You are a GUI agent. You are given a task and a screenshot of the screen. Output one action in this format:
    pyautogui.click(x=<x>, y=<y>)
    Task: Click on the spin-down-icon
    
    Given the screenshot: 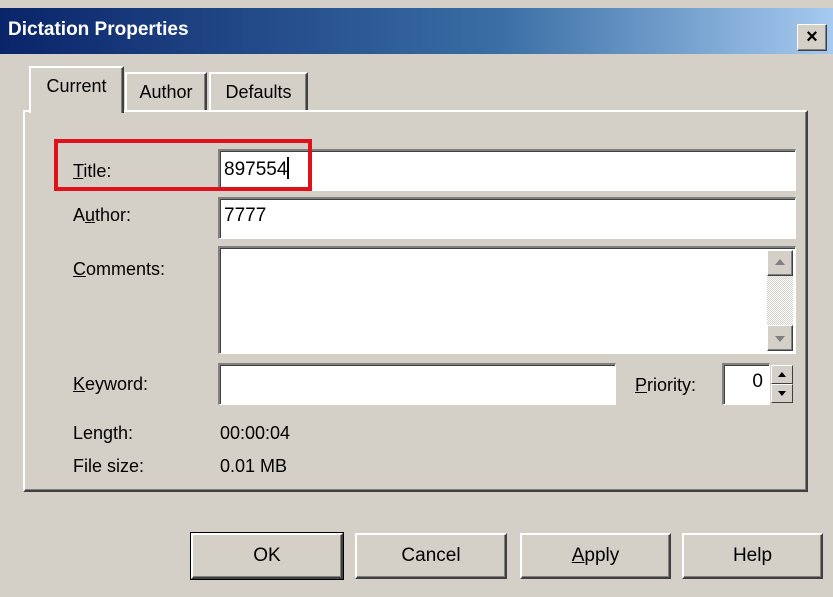 What is the action you would take?
    pyautogui.click(x=782, y=393)
    